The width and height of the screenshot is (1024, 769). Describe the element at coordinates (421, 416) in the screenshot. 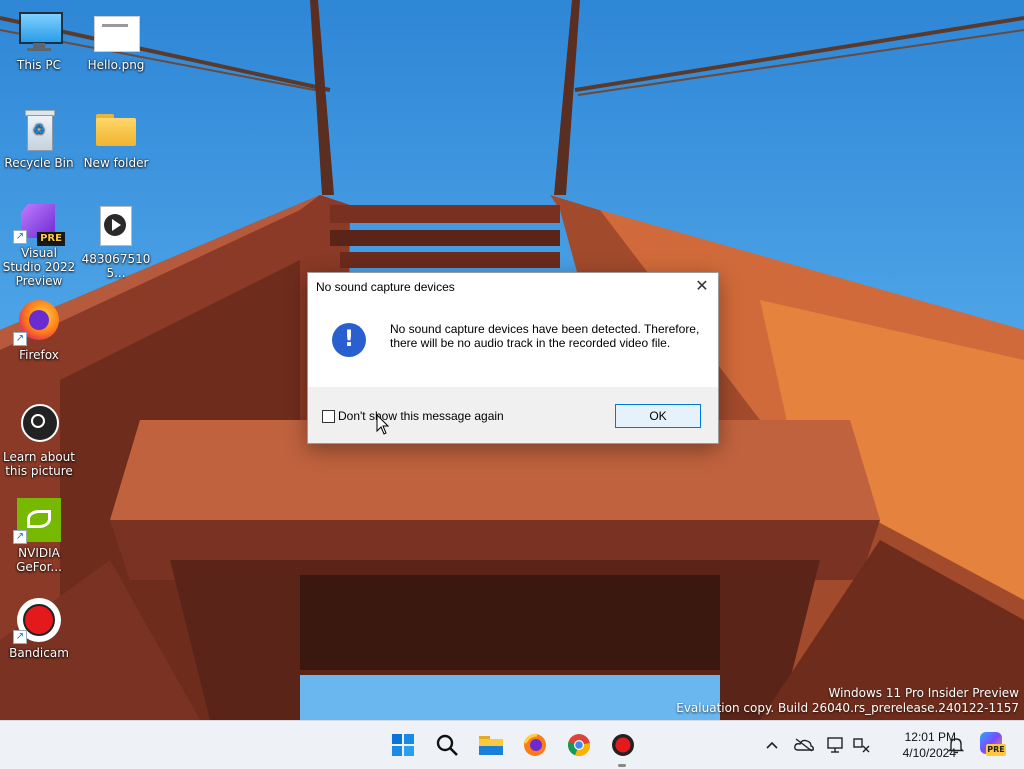

I see `dont-show-again-label: Don't show this message again` at that location.